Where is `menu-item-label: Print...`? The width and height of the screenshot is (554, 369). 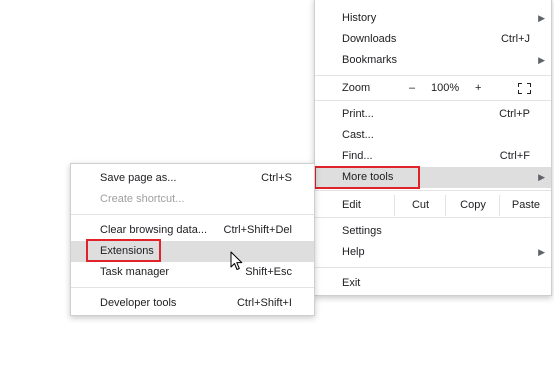 menu-item-label: Print... is located at coordinates (358, 114).